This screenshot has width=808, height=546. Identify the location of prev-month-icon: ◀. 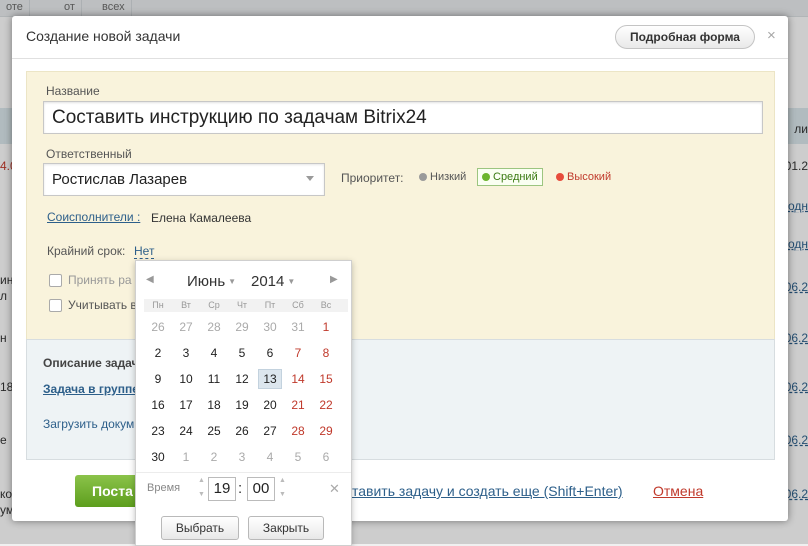
(150, 279).